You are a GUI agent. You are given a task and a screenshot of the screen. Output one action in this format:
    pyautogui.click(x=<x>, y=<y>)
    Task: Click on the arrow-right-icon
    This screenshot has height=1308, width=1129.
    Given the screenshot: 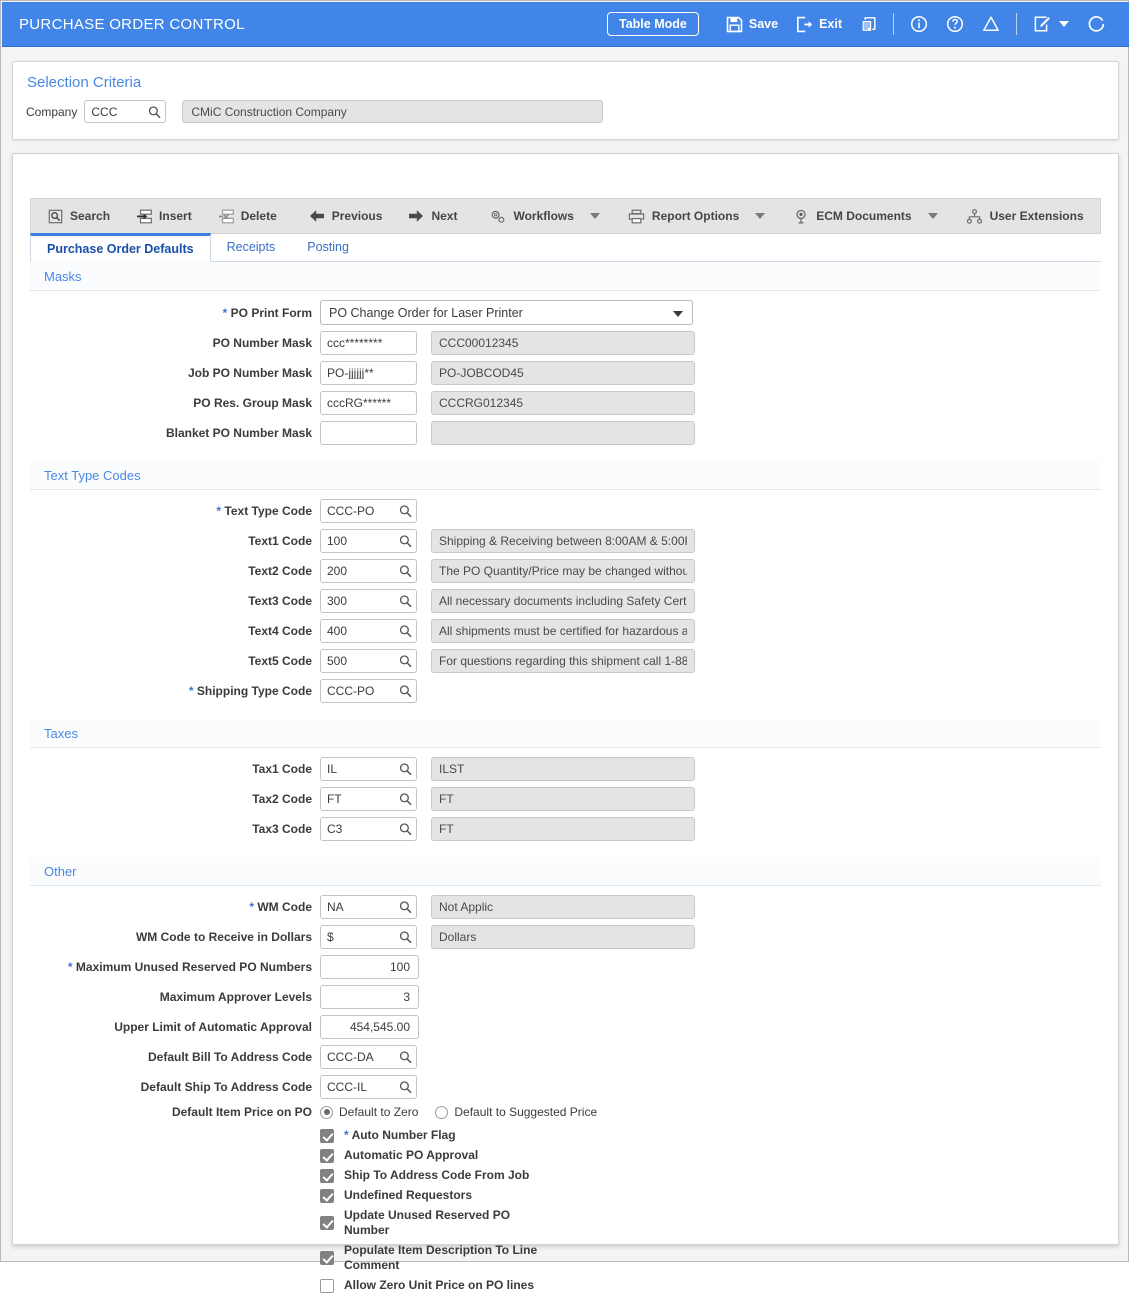 What is the action you would take?
    pyautogui.click(x=416, y=216)
    